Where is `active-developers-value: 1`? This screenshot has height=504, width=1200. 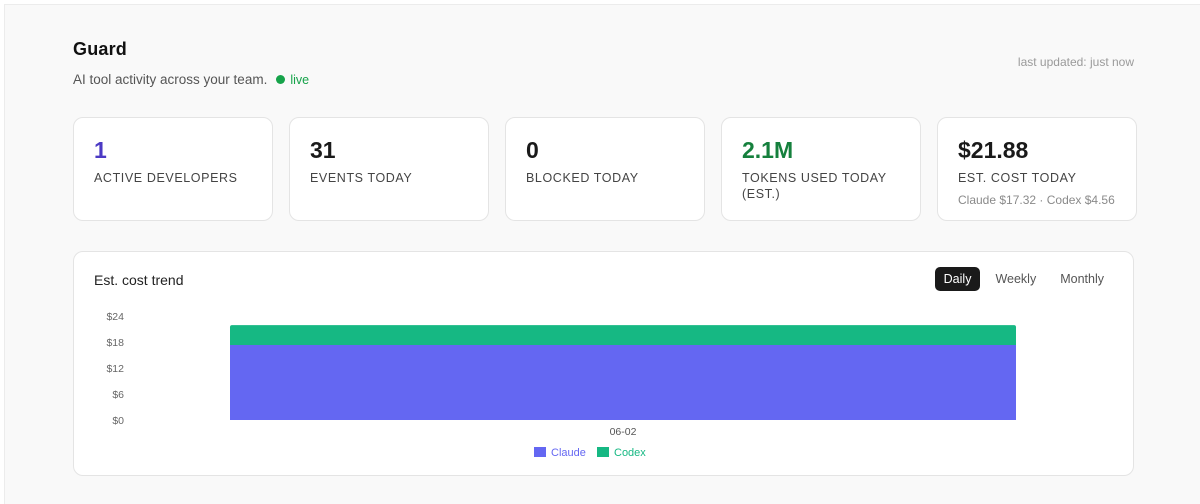
active-developers-value: 1 is located at coordinates (100, 150).